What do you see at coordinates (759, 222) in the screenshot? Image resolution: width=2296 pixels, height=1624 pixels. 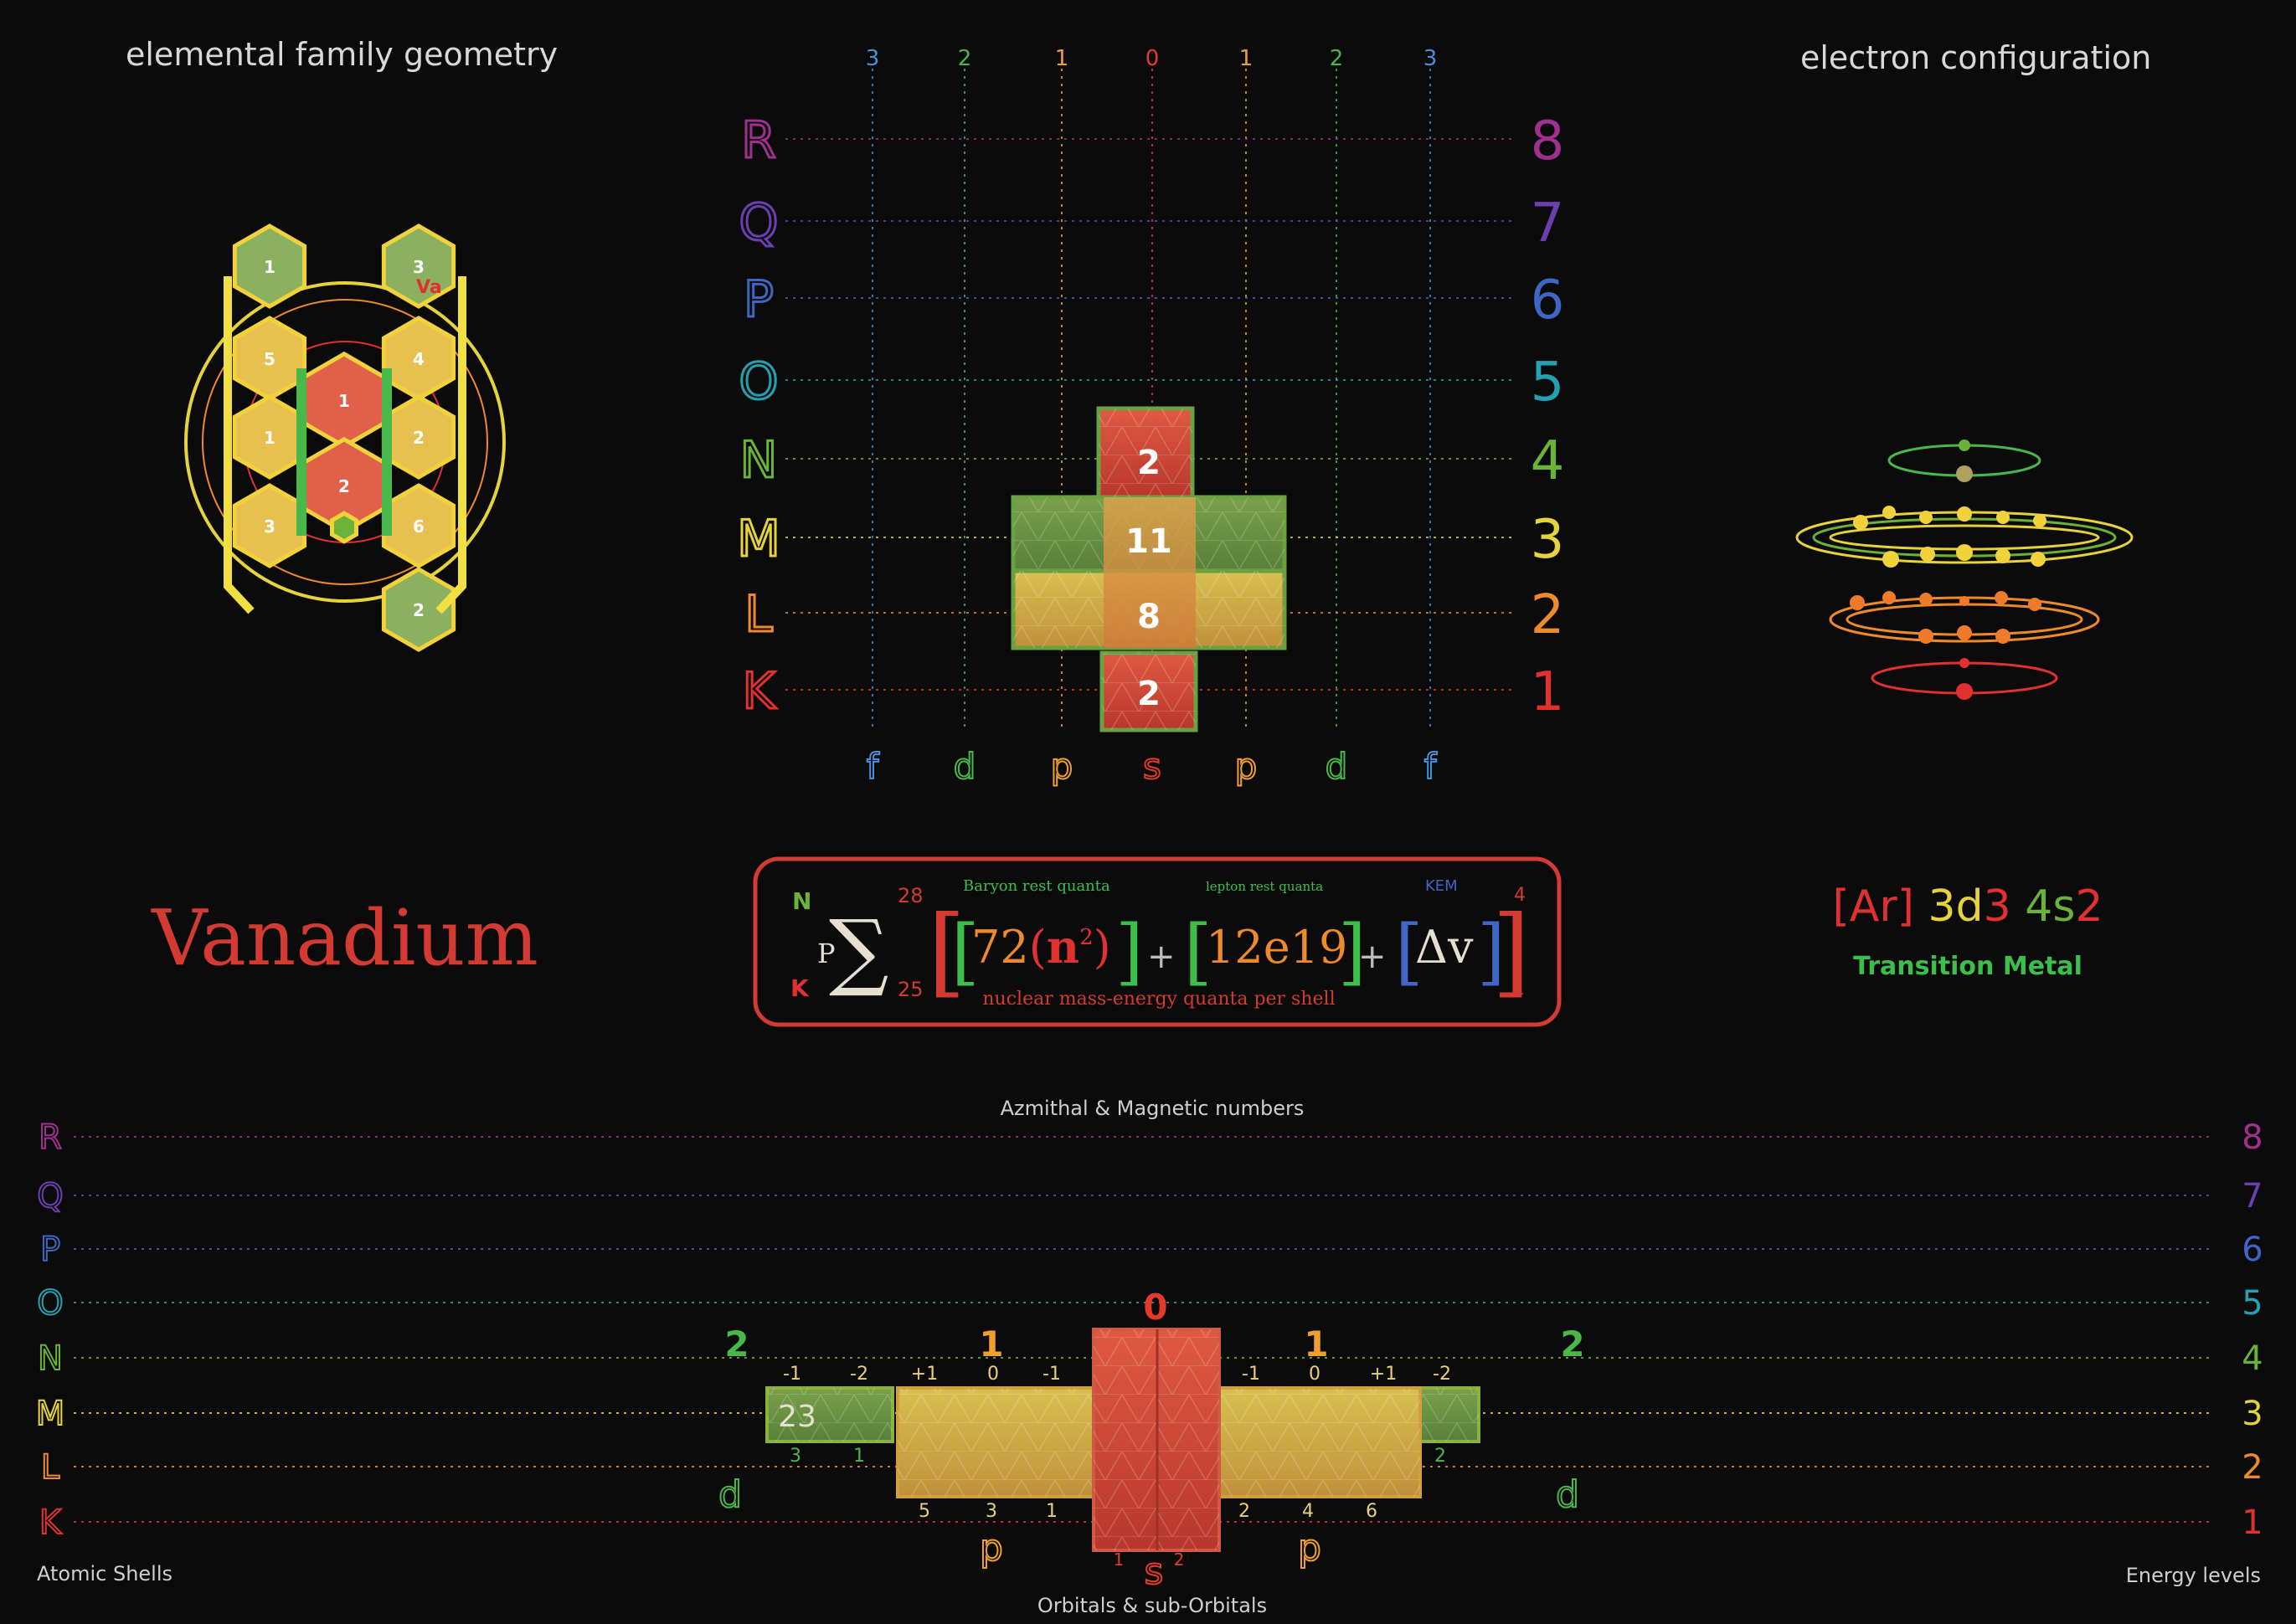 I see `grid-row-shell-letter: Q` at bounding box center [759, 222].